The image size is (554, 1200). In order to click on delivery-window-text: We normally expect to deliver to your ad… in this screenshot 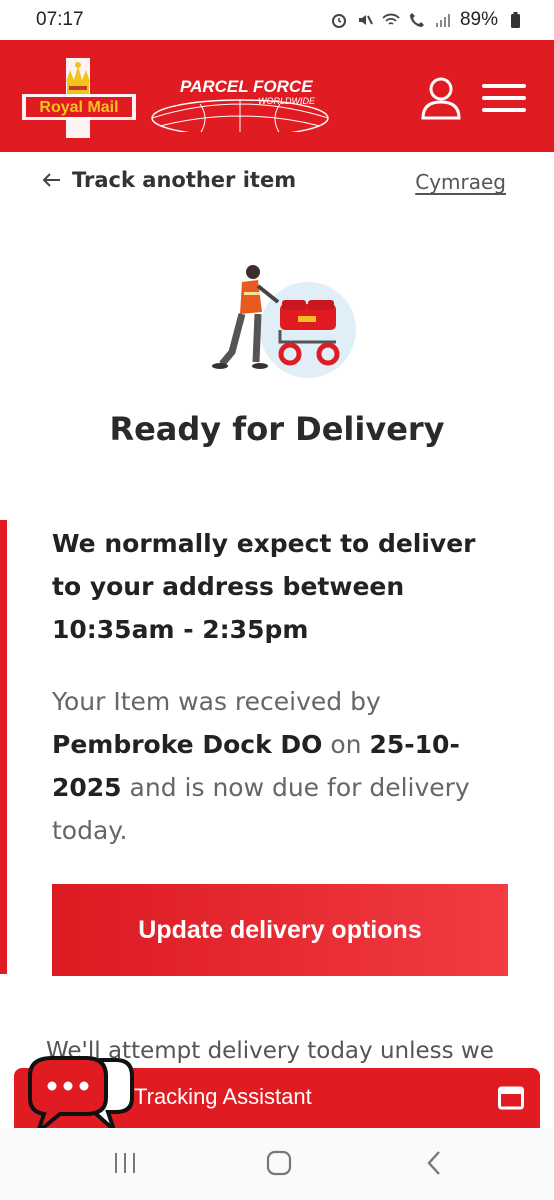, I will do `click(264, 586)`.